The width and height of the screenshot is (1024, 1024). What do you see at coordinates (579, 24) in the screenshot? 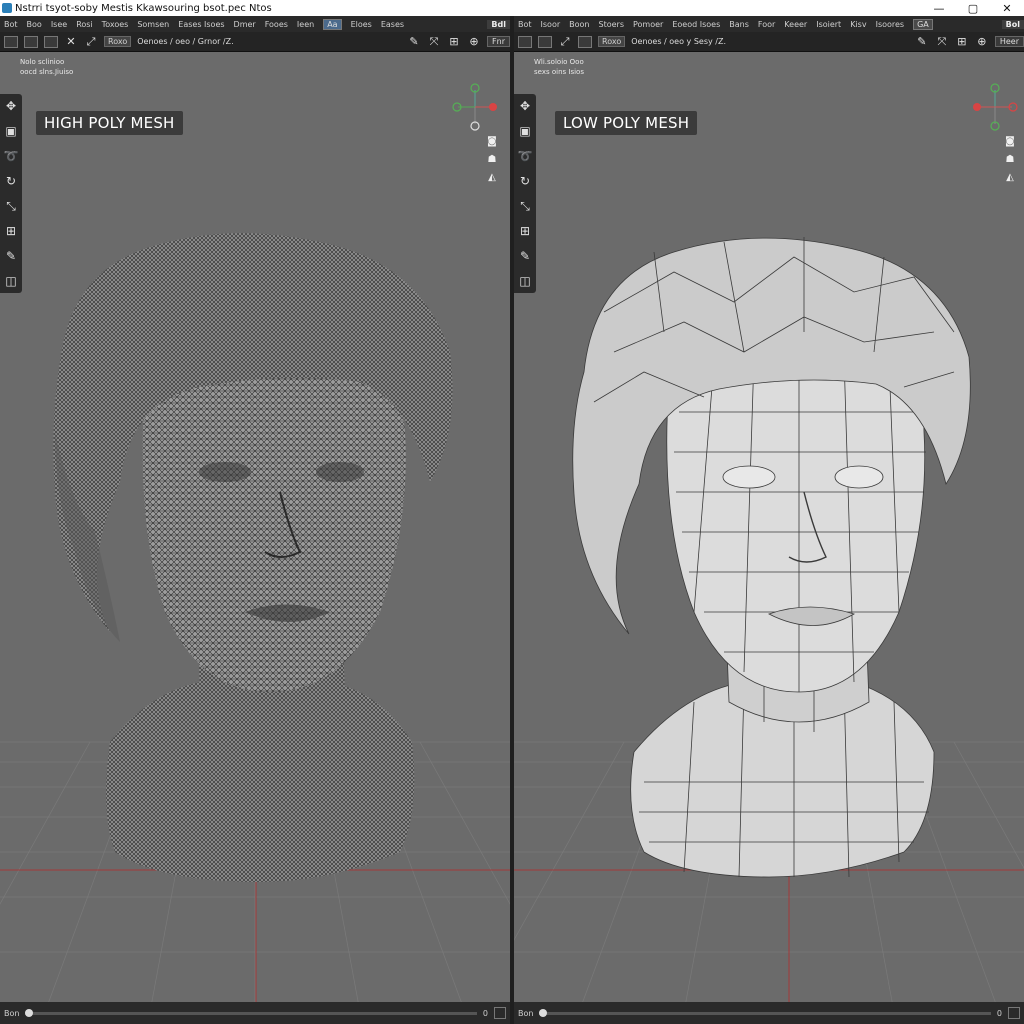
I see `menu-item: Boon` at bounding box center [579, 24].